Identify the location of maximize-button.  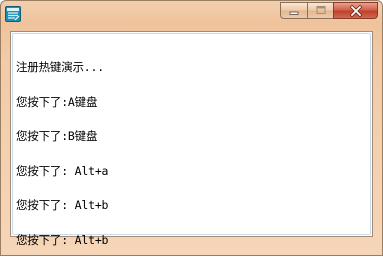
(320, 10).